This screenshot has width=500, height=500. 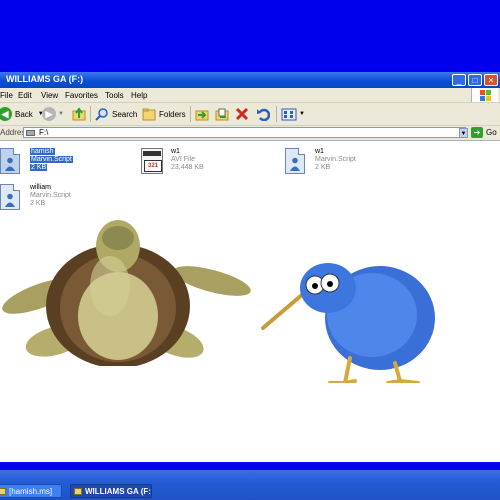 What do you see at coordinates (250, 114) in the screenshot?
I see `toolbar: ◀ Back ▼ ▶ ▼ Search Folders ▼` at bounding box center [250, 114].